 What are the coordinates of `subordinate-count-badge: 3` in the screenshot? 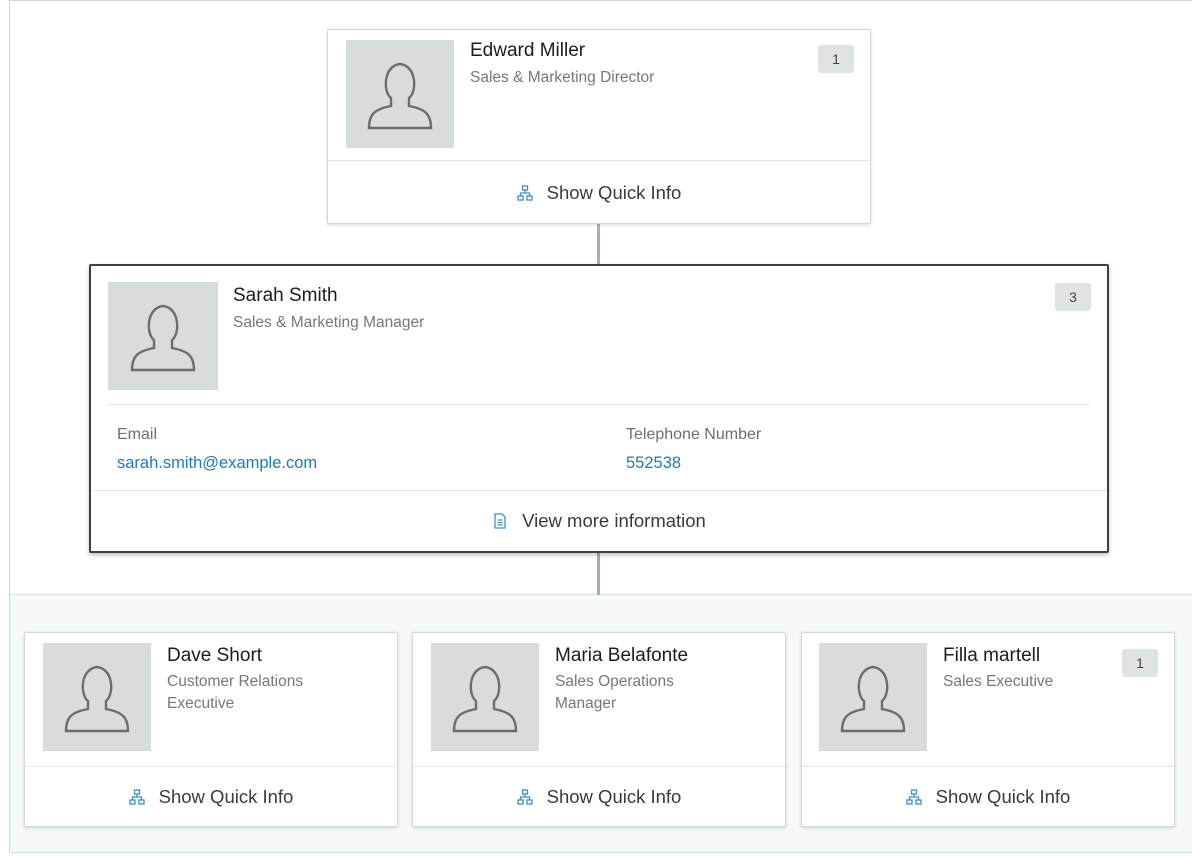 It's located at (1073, 297).